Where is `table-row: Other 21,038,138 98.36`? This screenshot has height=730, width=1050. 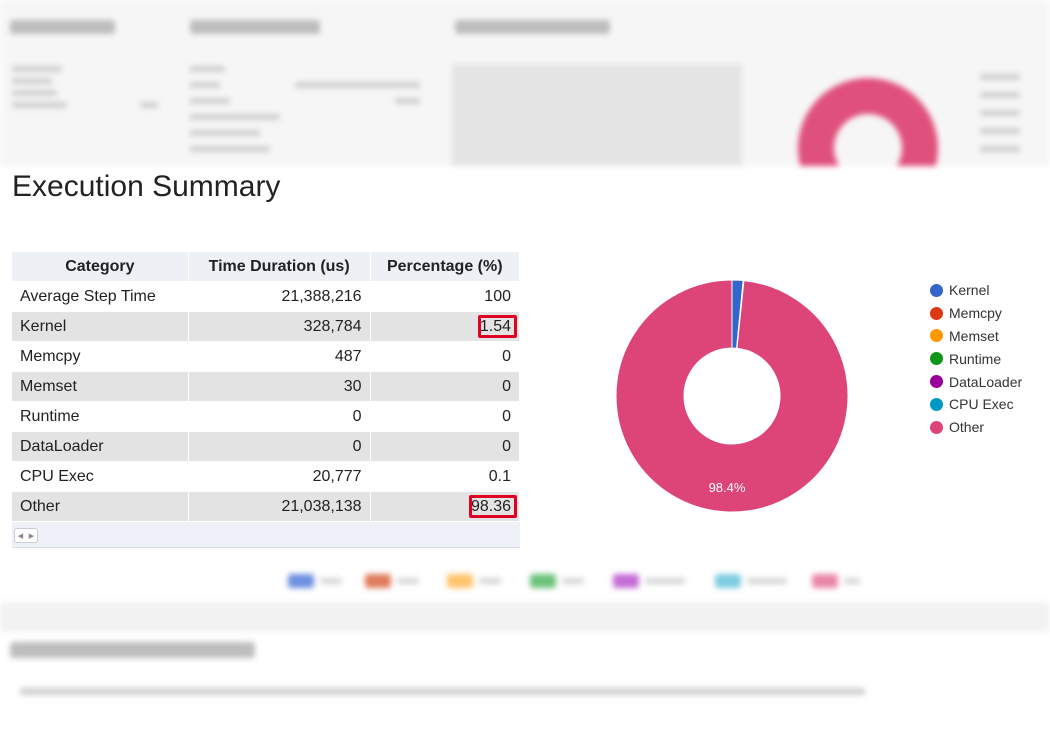
table-row: Other 21,038,138 98.36 is located at coordinates (266, 506).